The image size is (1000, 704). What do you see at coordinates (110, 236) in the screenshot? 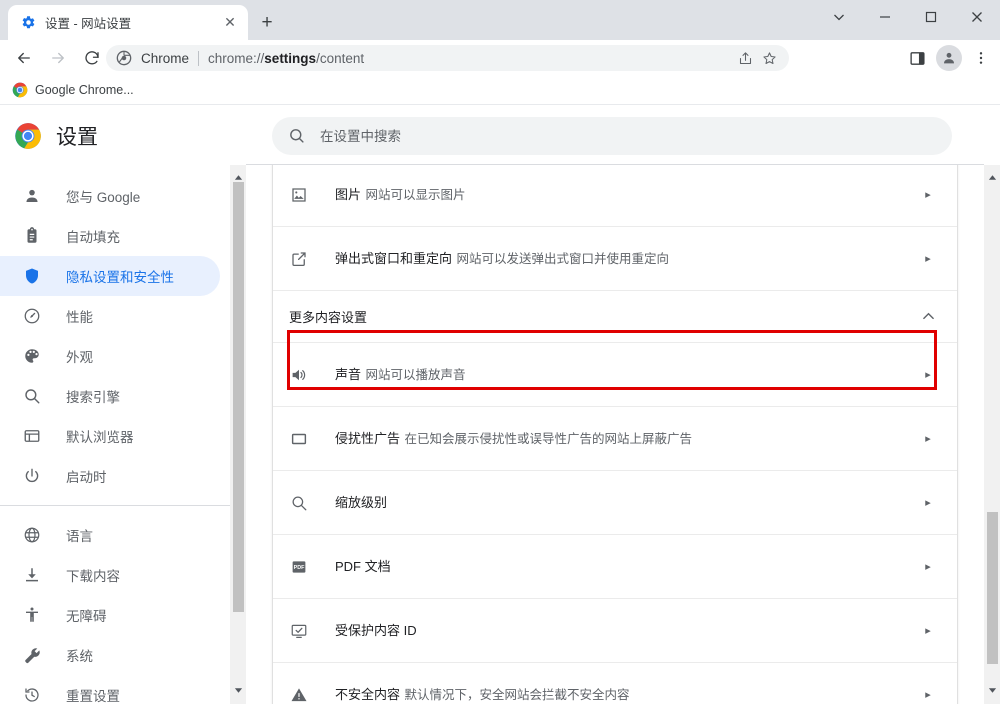
I see `sidebar-item-autofill: 自动填充` at bounding box center [110, 236].